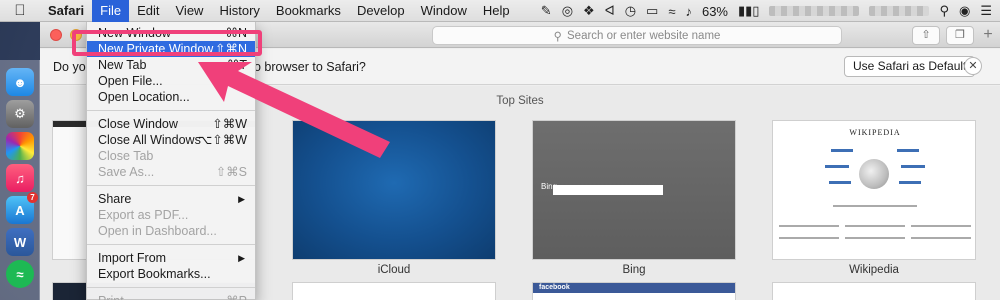 This screenshot has width=1000, height=300. Describe the element at coordinates (171, 140) in the screenshot. I see `menu-item-close-all-windows: Close All Windows ⌥⇧⌘W` at that location.